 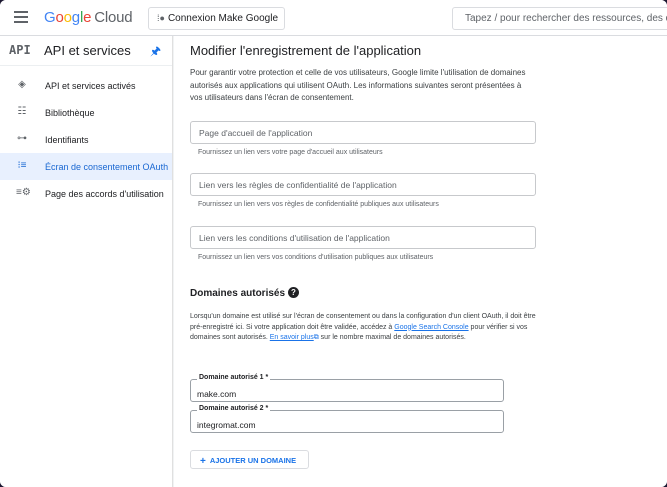 I want to click on sidebar-item-credentials: ⊶ Identifiants, so click(x=86, y=139).